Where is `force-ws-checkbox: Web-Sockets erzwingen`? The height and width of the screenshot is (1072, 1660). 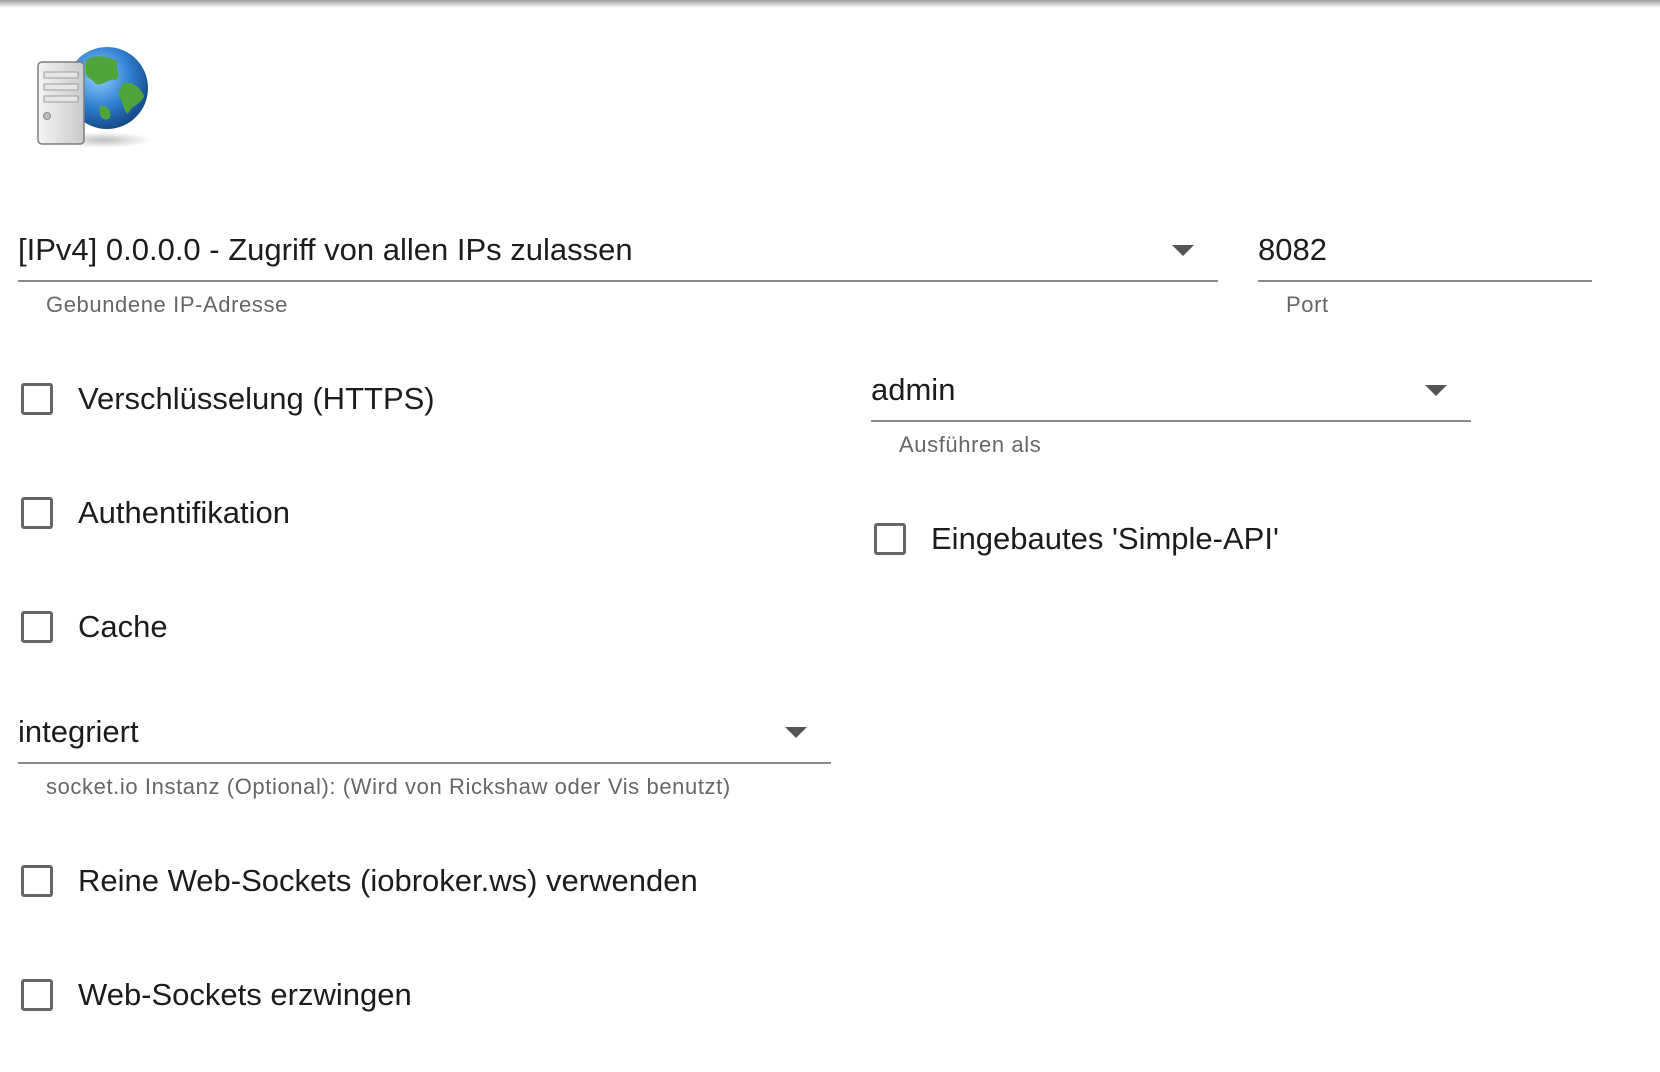 force-ws-checkbox: Web-Sockets erzwingen is located at coordinates (215, 995).